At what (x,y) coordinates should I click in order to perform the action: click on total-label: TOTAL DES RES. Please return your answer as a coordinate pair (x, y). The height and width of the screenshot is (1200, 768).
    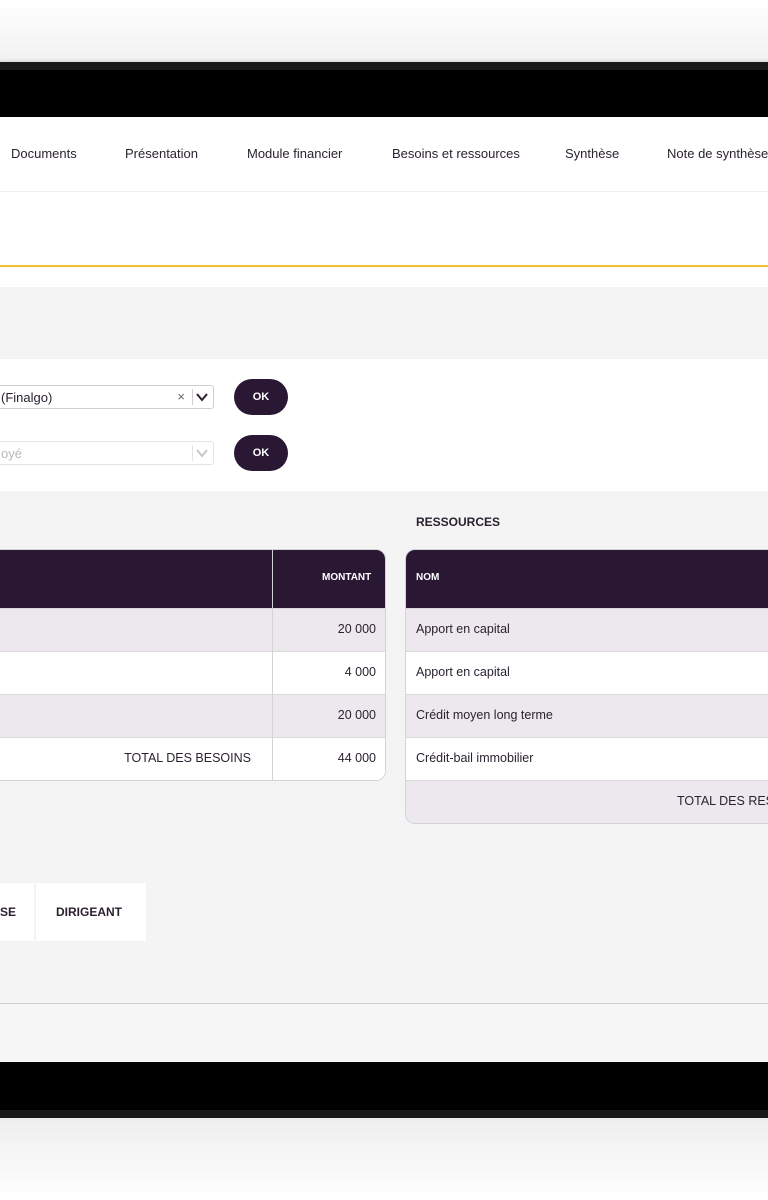
    Looking at the image, I should click on (722, 801).